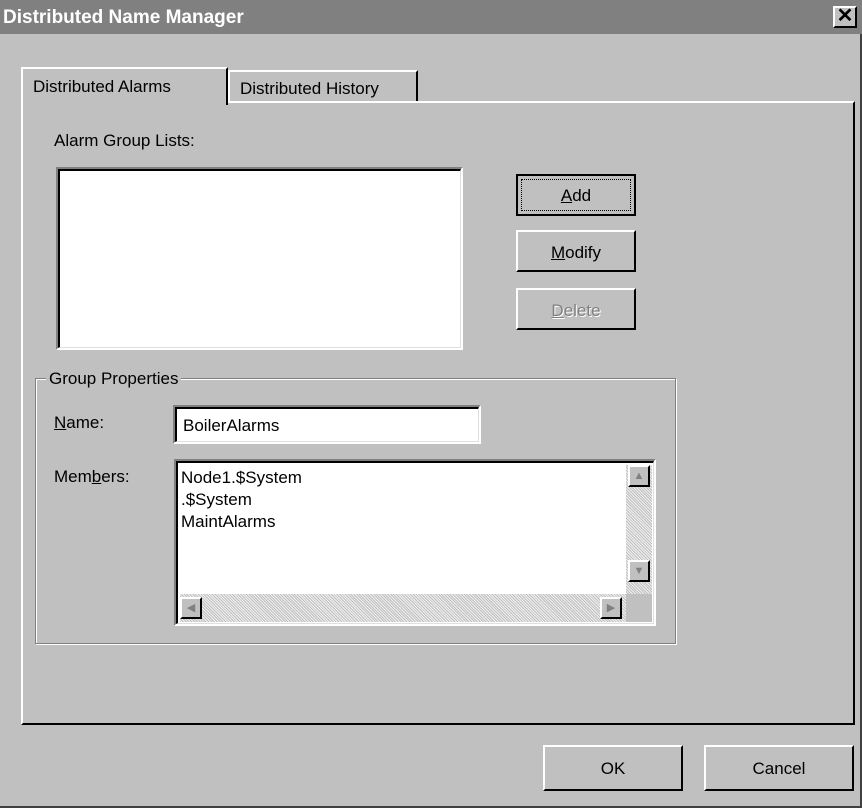 This screenshot has width=862, height=808. I want to click on vertical-scrollbar: ▲ ▼, so click(639, 531).